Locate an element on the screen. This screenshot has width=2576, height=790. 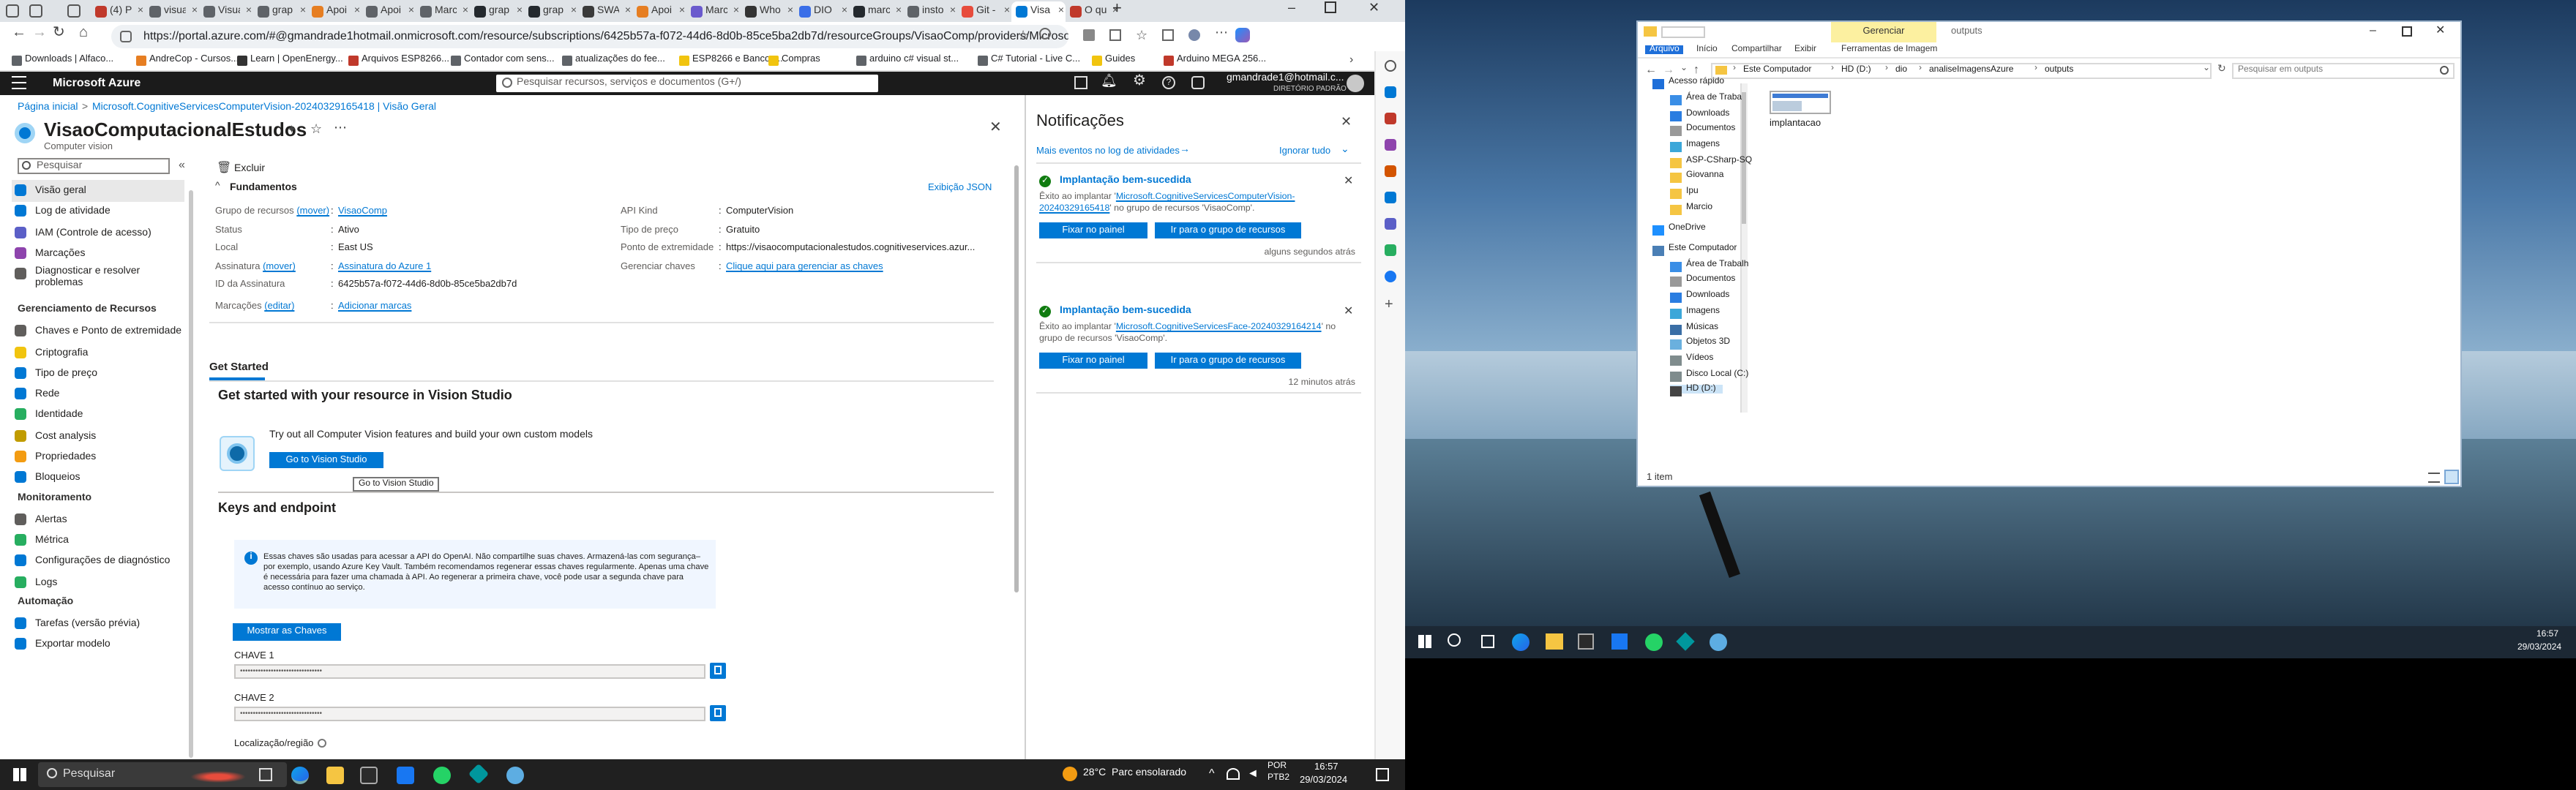
copy-key2-icon is located at coordinates (718, 713).